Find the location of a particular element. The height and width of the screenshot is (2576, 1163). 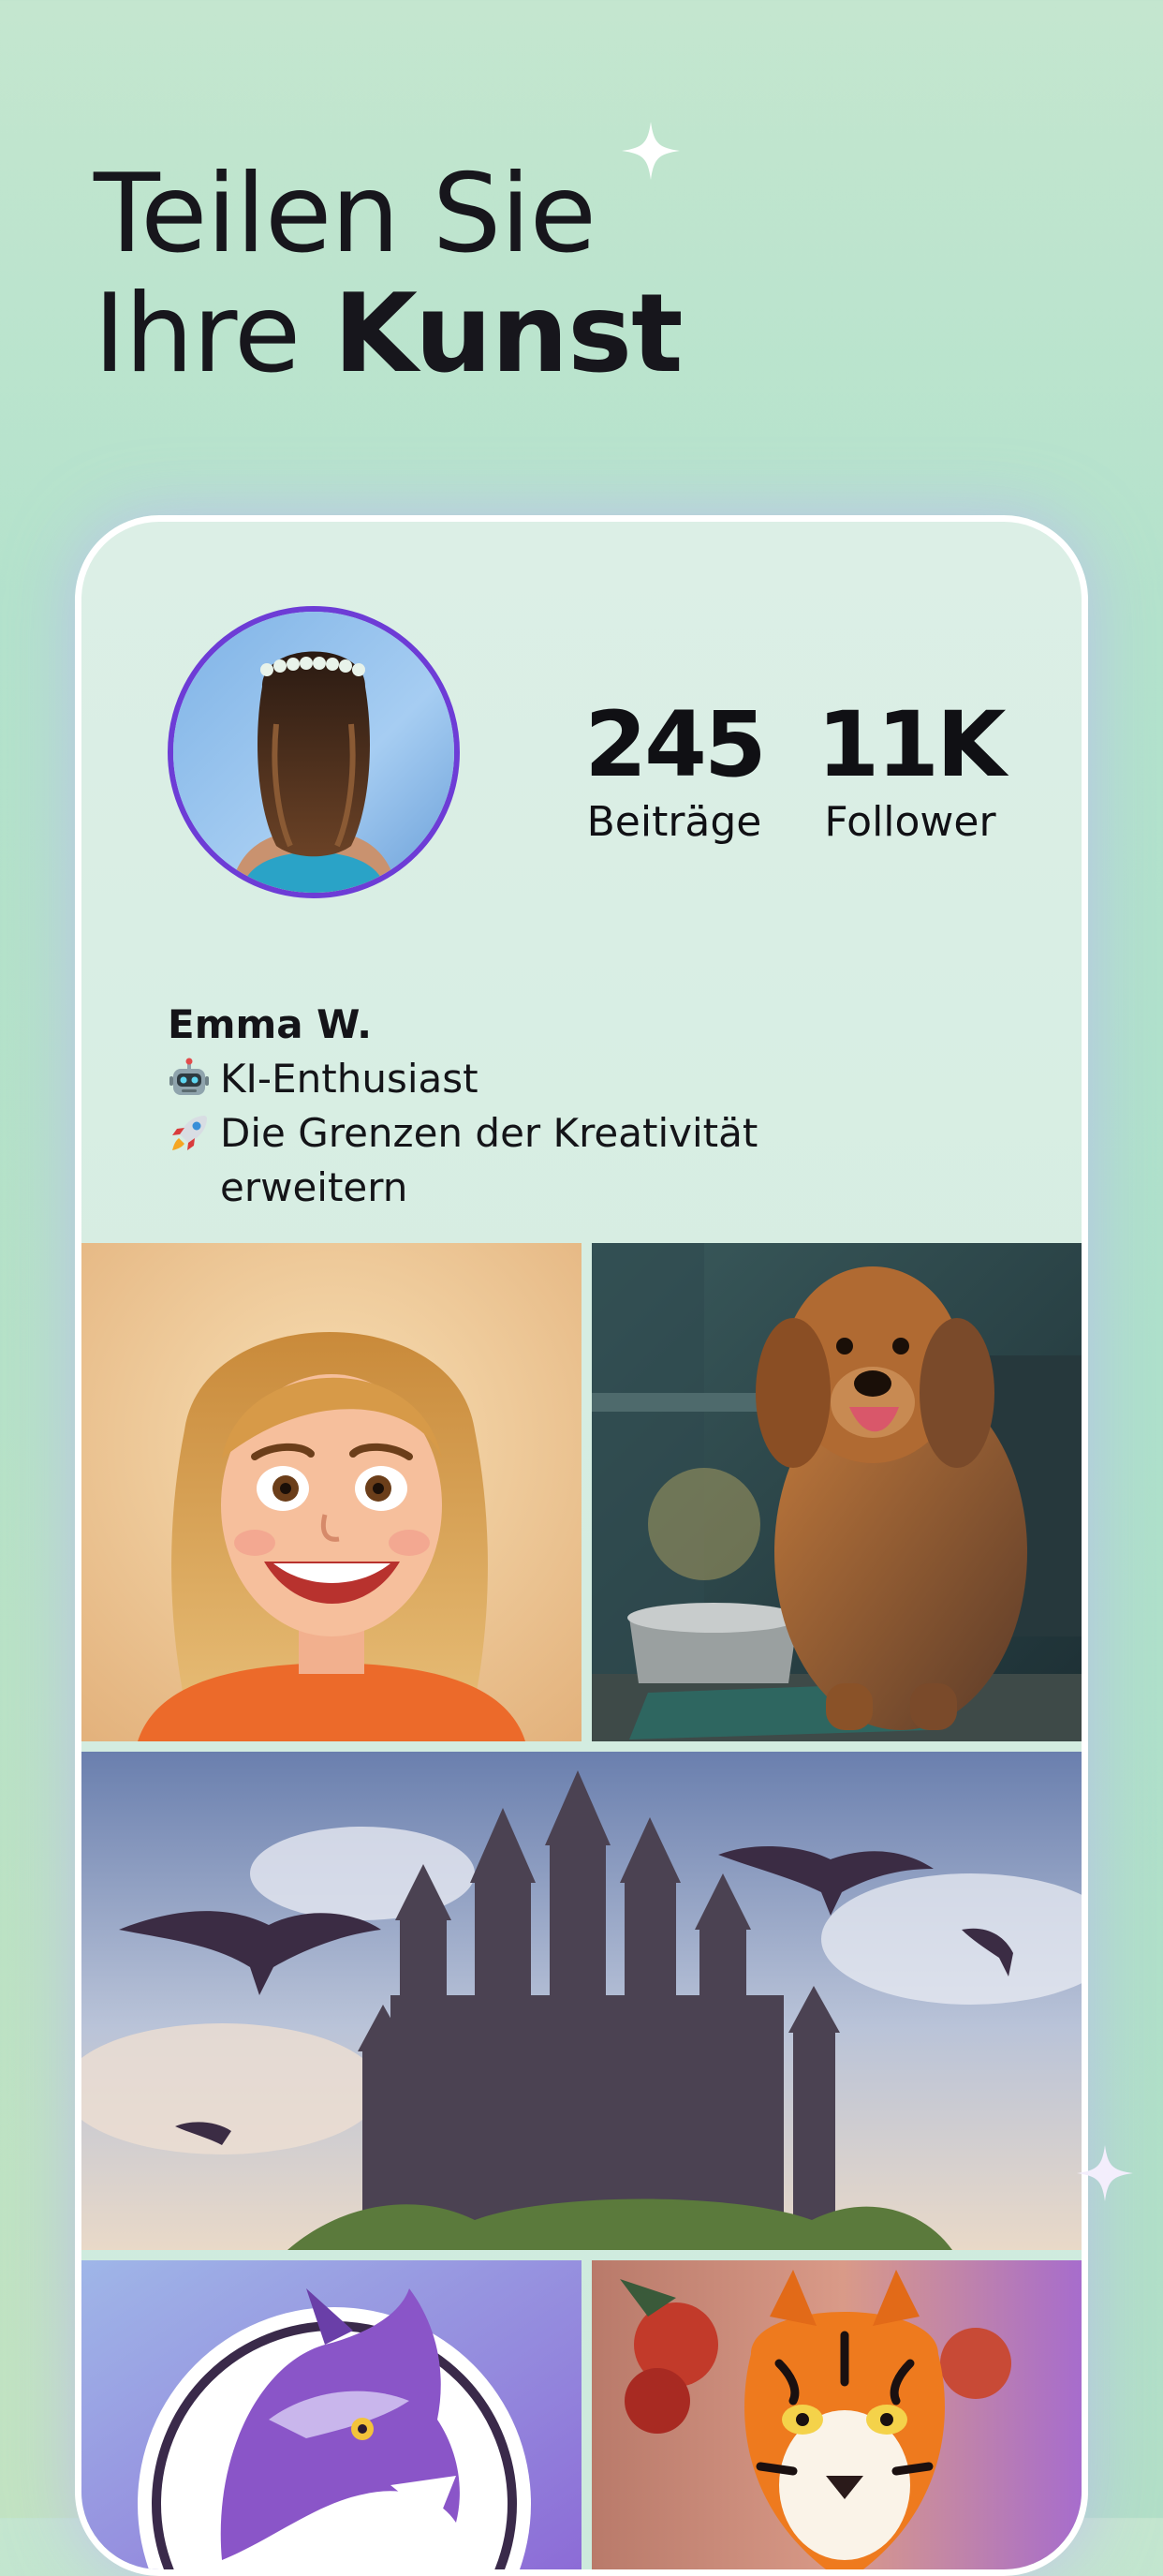

tiger-tattoo-image is located at coordinates (837, 2415).